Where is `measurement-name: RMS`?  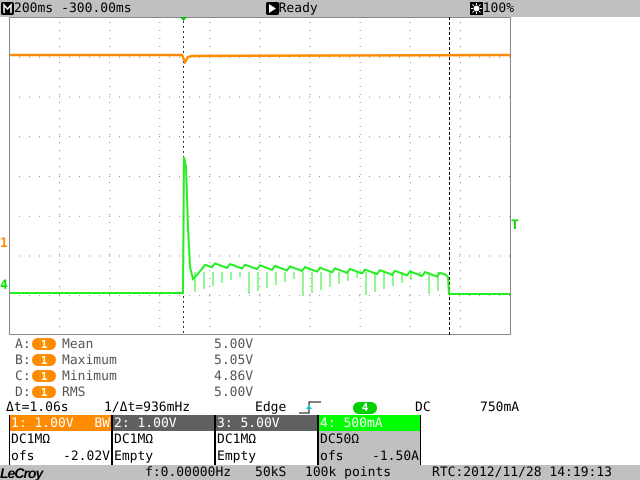 measurement-name: RMS is located at coordinates (74, 392).